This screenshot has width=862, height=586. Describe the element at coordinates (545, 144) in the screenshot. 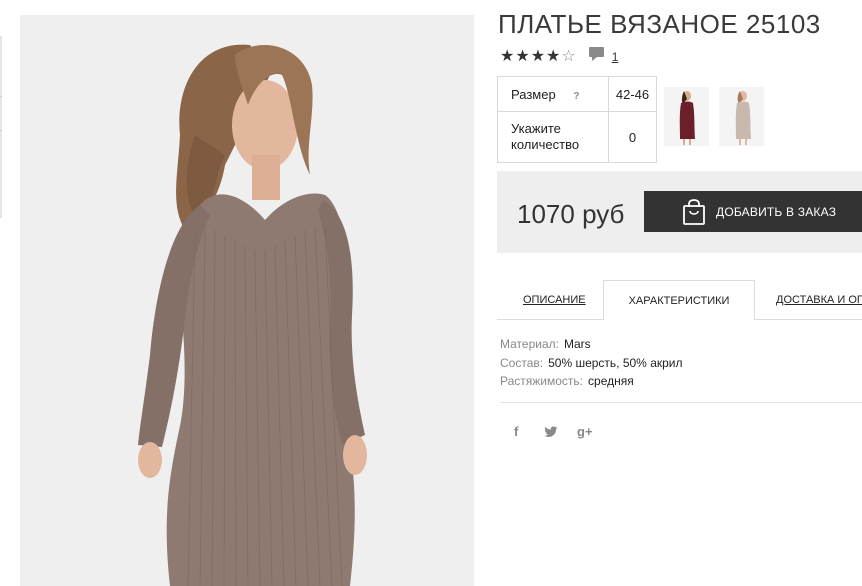

I see `quantity-label-line2: количество` at that location.